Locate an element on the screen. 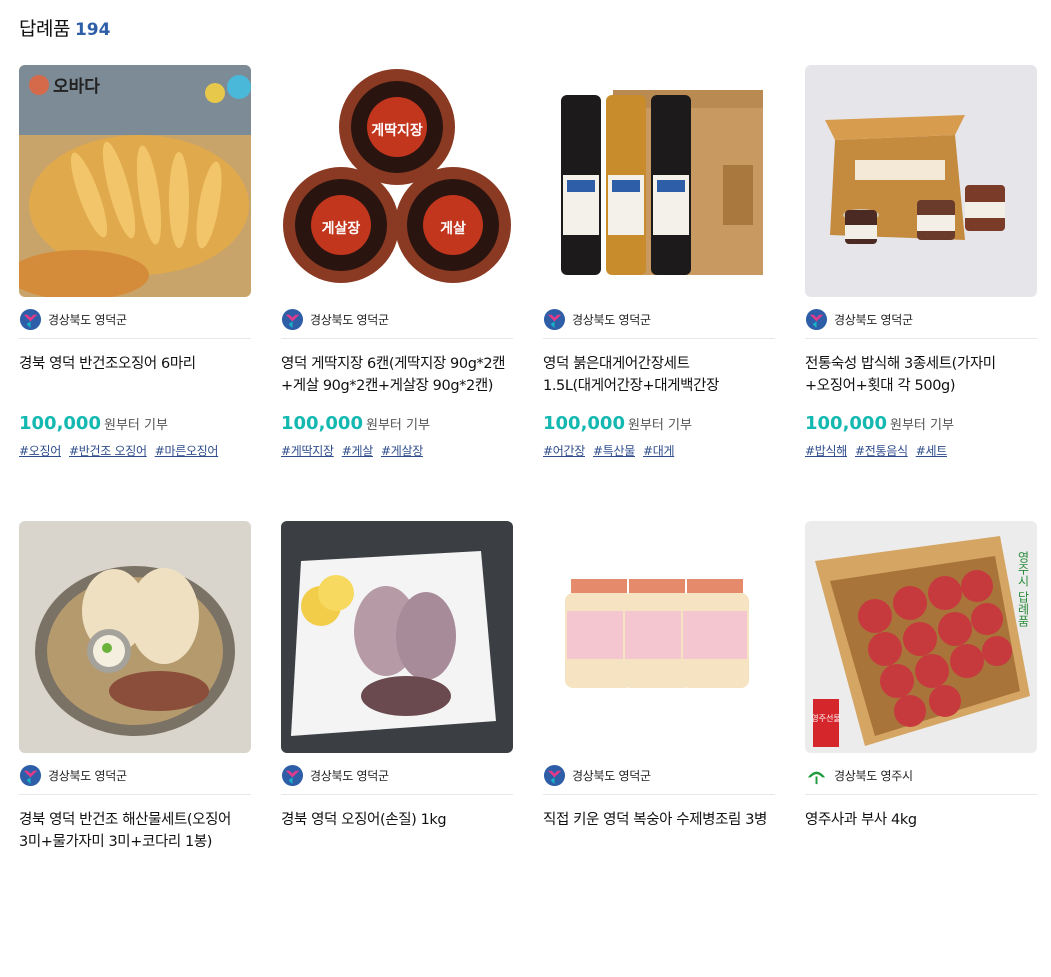 Image resolution: width=1051 pixels, height=977 pixels. can-label: 게살 is located at coordinates (453, 228).